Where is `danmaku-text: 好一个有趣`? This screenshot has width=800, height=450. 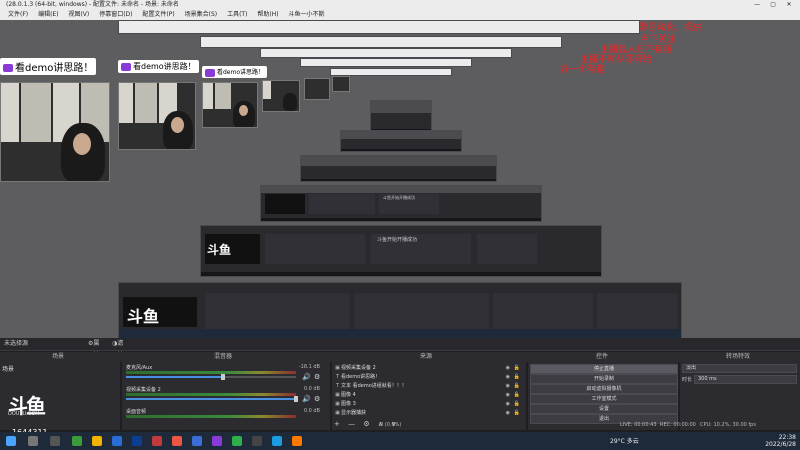 danmaku-text: 好一个有趣 is located at coordinates (583, 70).